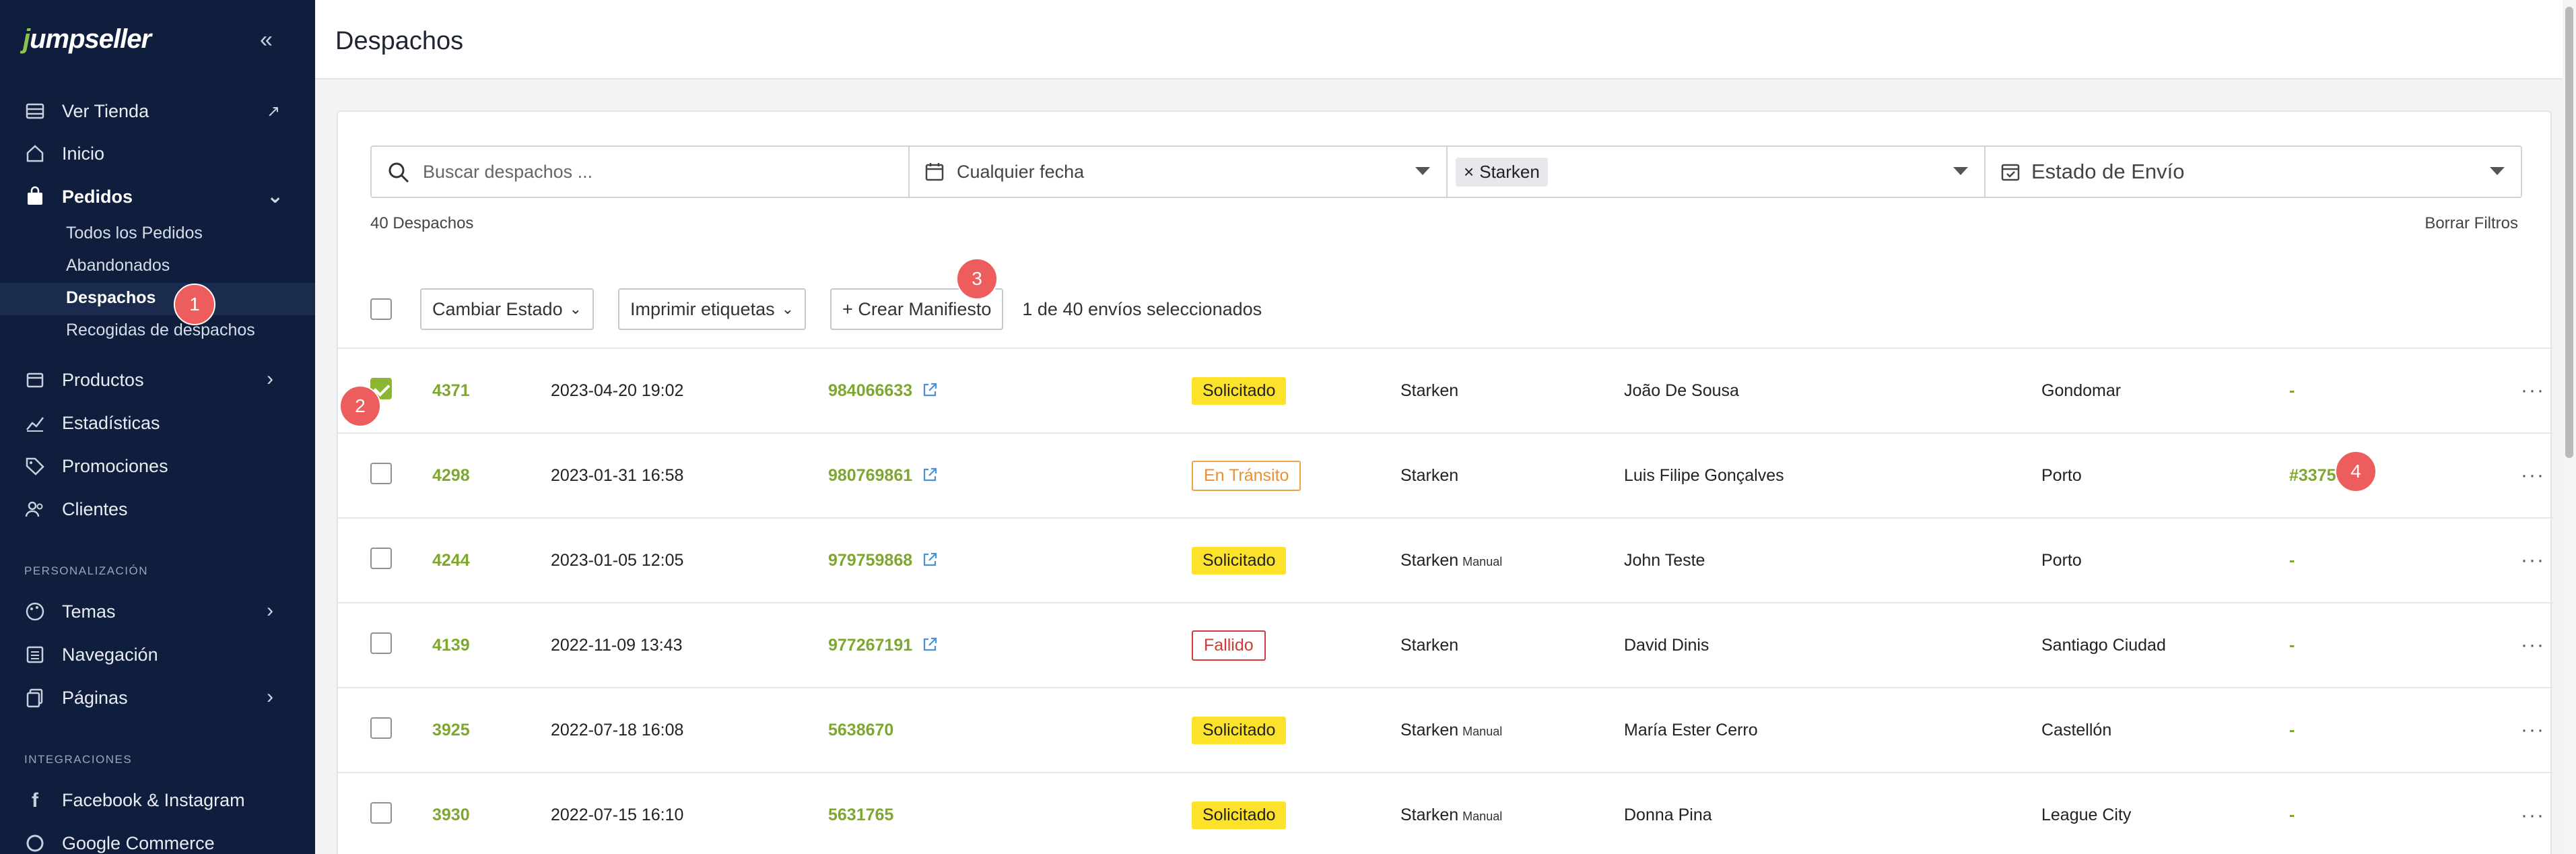 This screenshot has width=2576, height=854. I want to click on sidebar-item-pedidos: Pedidos ⌄, so click(153, 196).